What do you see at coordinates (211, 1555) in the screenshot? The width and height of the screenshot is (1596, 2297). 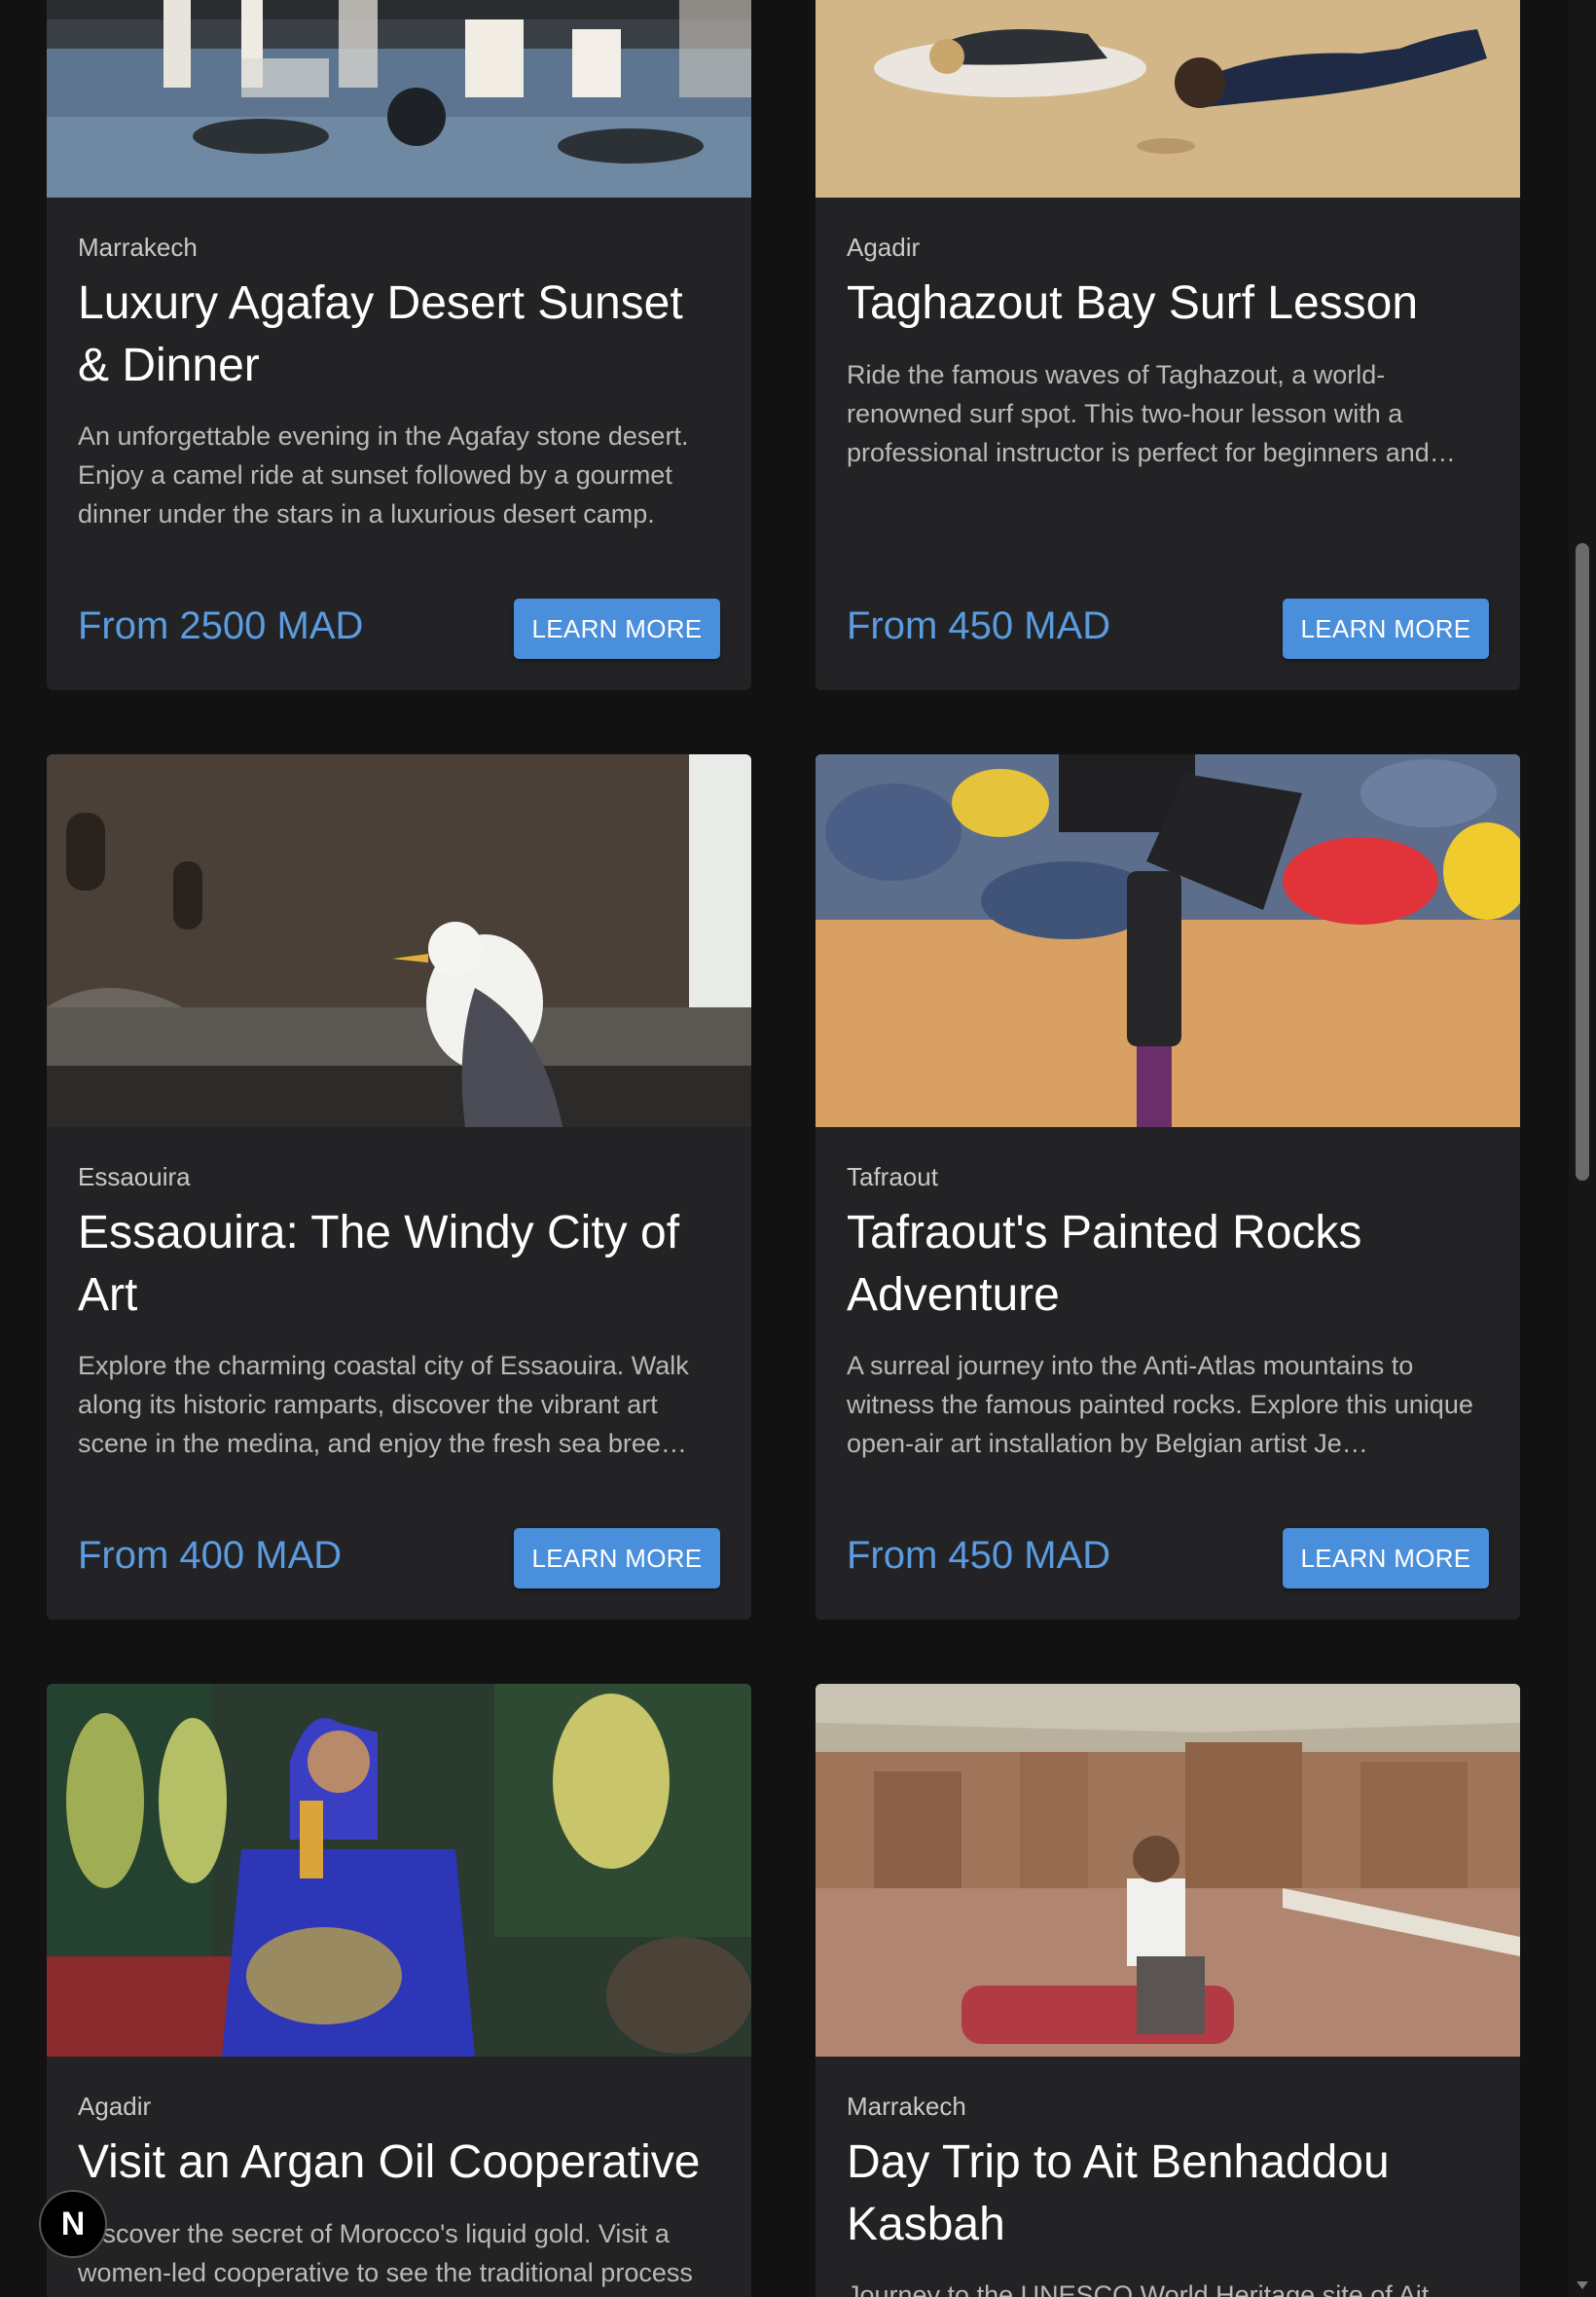 I see `card-price: From 400 MAD` at bounding box center [211, 1555].